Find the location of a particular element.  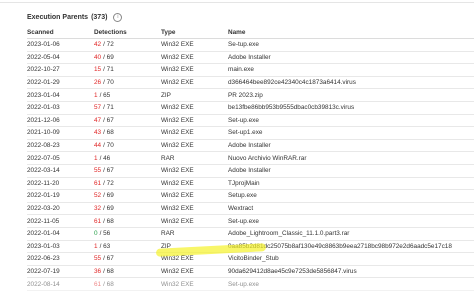

cell-detections: 40/ 69 is located at coordinates (104, 58).